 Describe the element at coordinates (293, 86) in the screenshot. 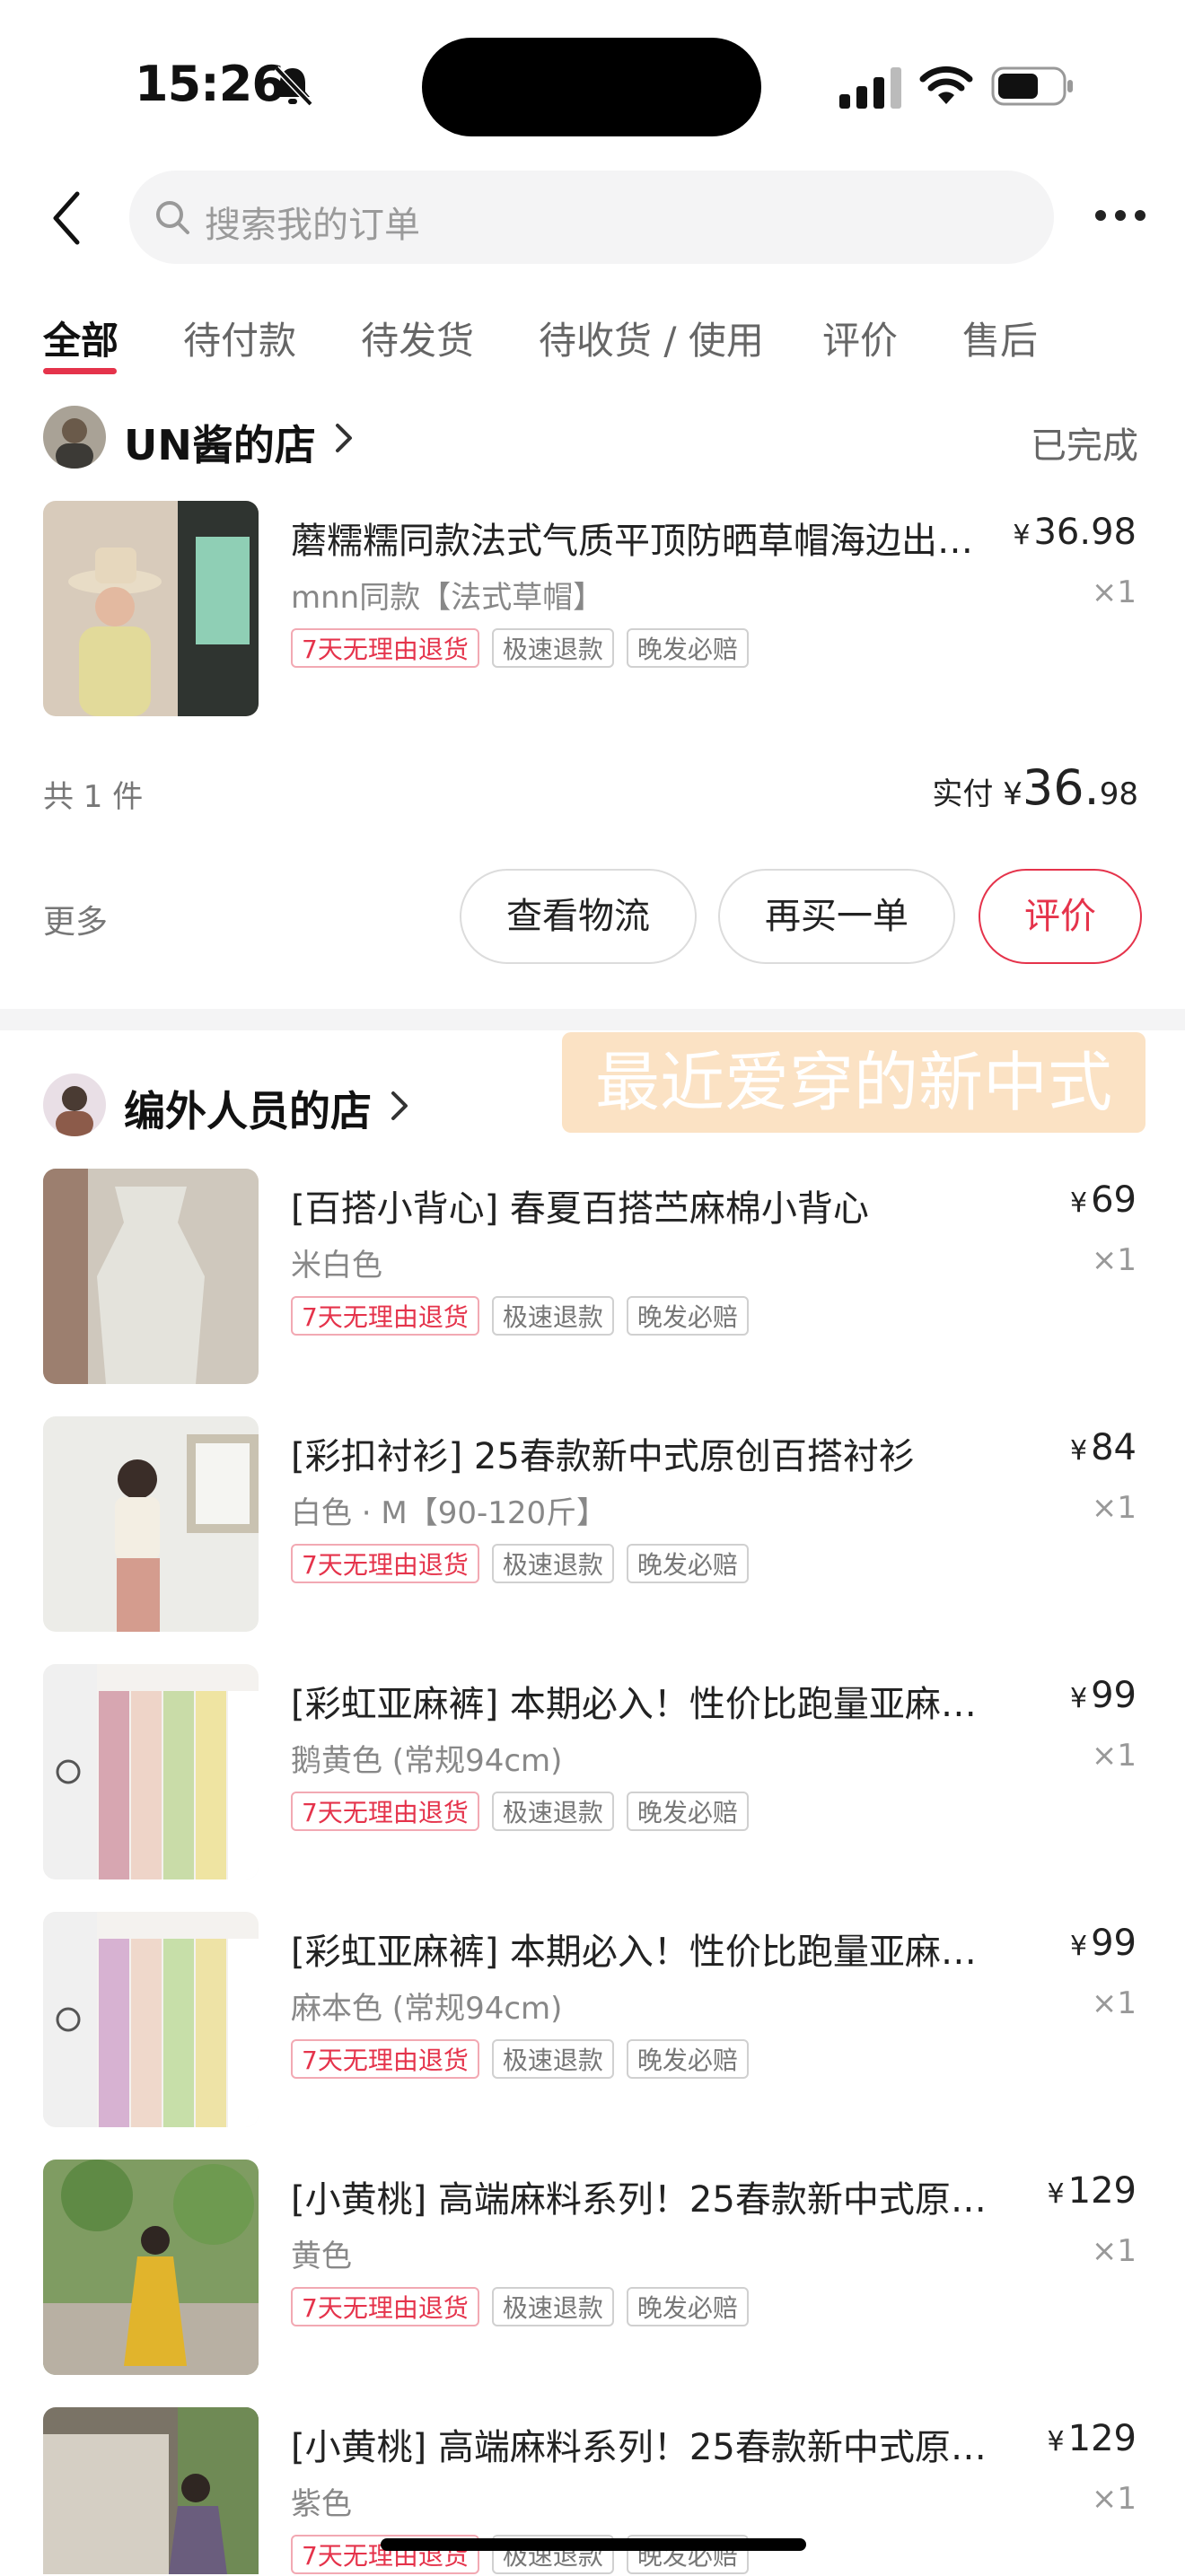

I see `silent-bell-icon` at that location.